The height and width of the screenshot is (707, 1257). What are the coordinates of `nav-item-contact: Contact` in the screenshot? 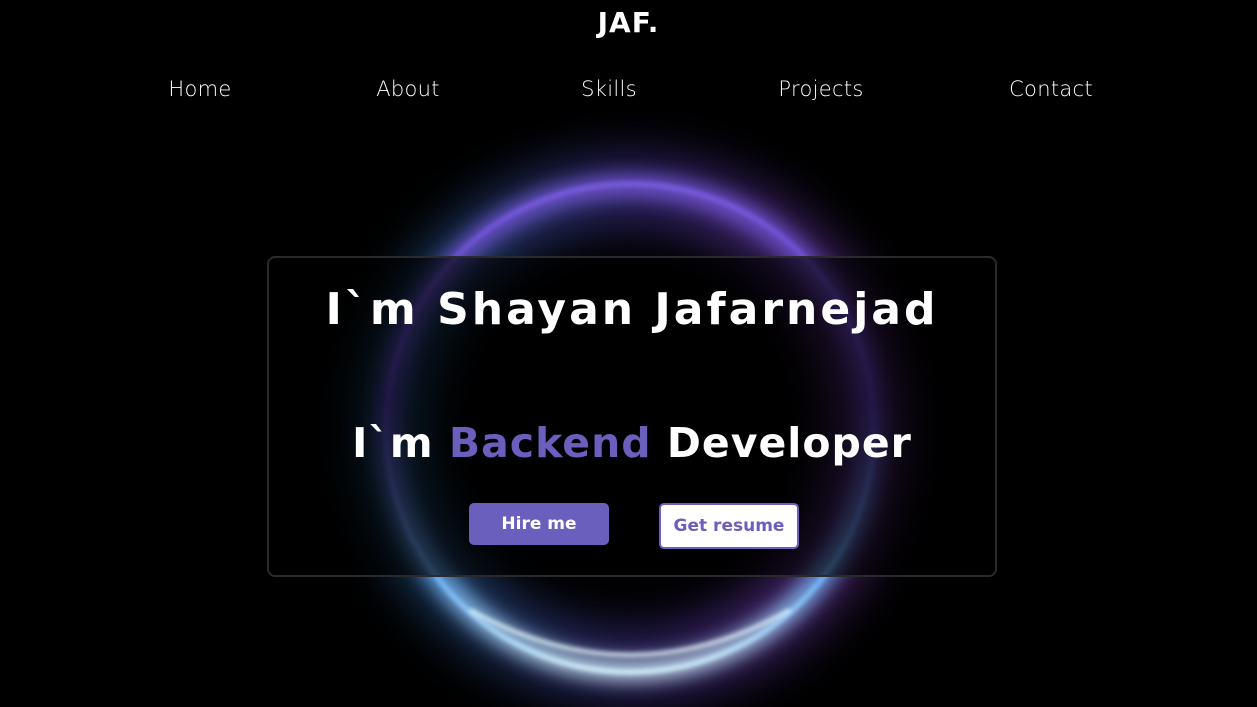 It's located at (1051, 89).